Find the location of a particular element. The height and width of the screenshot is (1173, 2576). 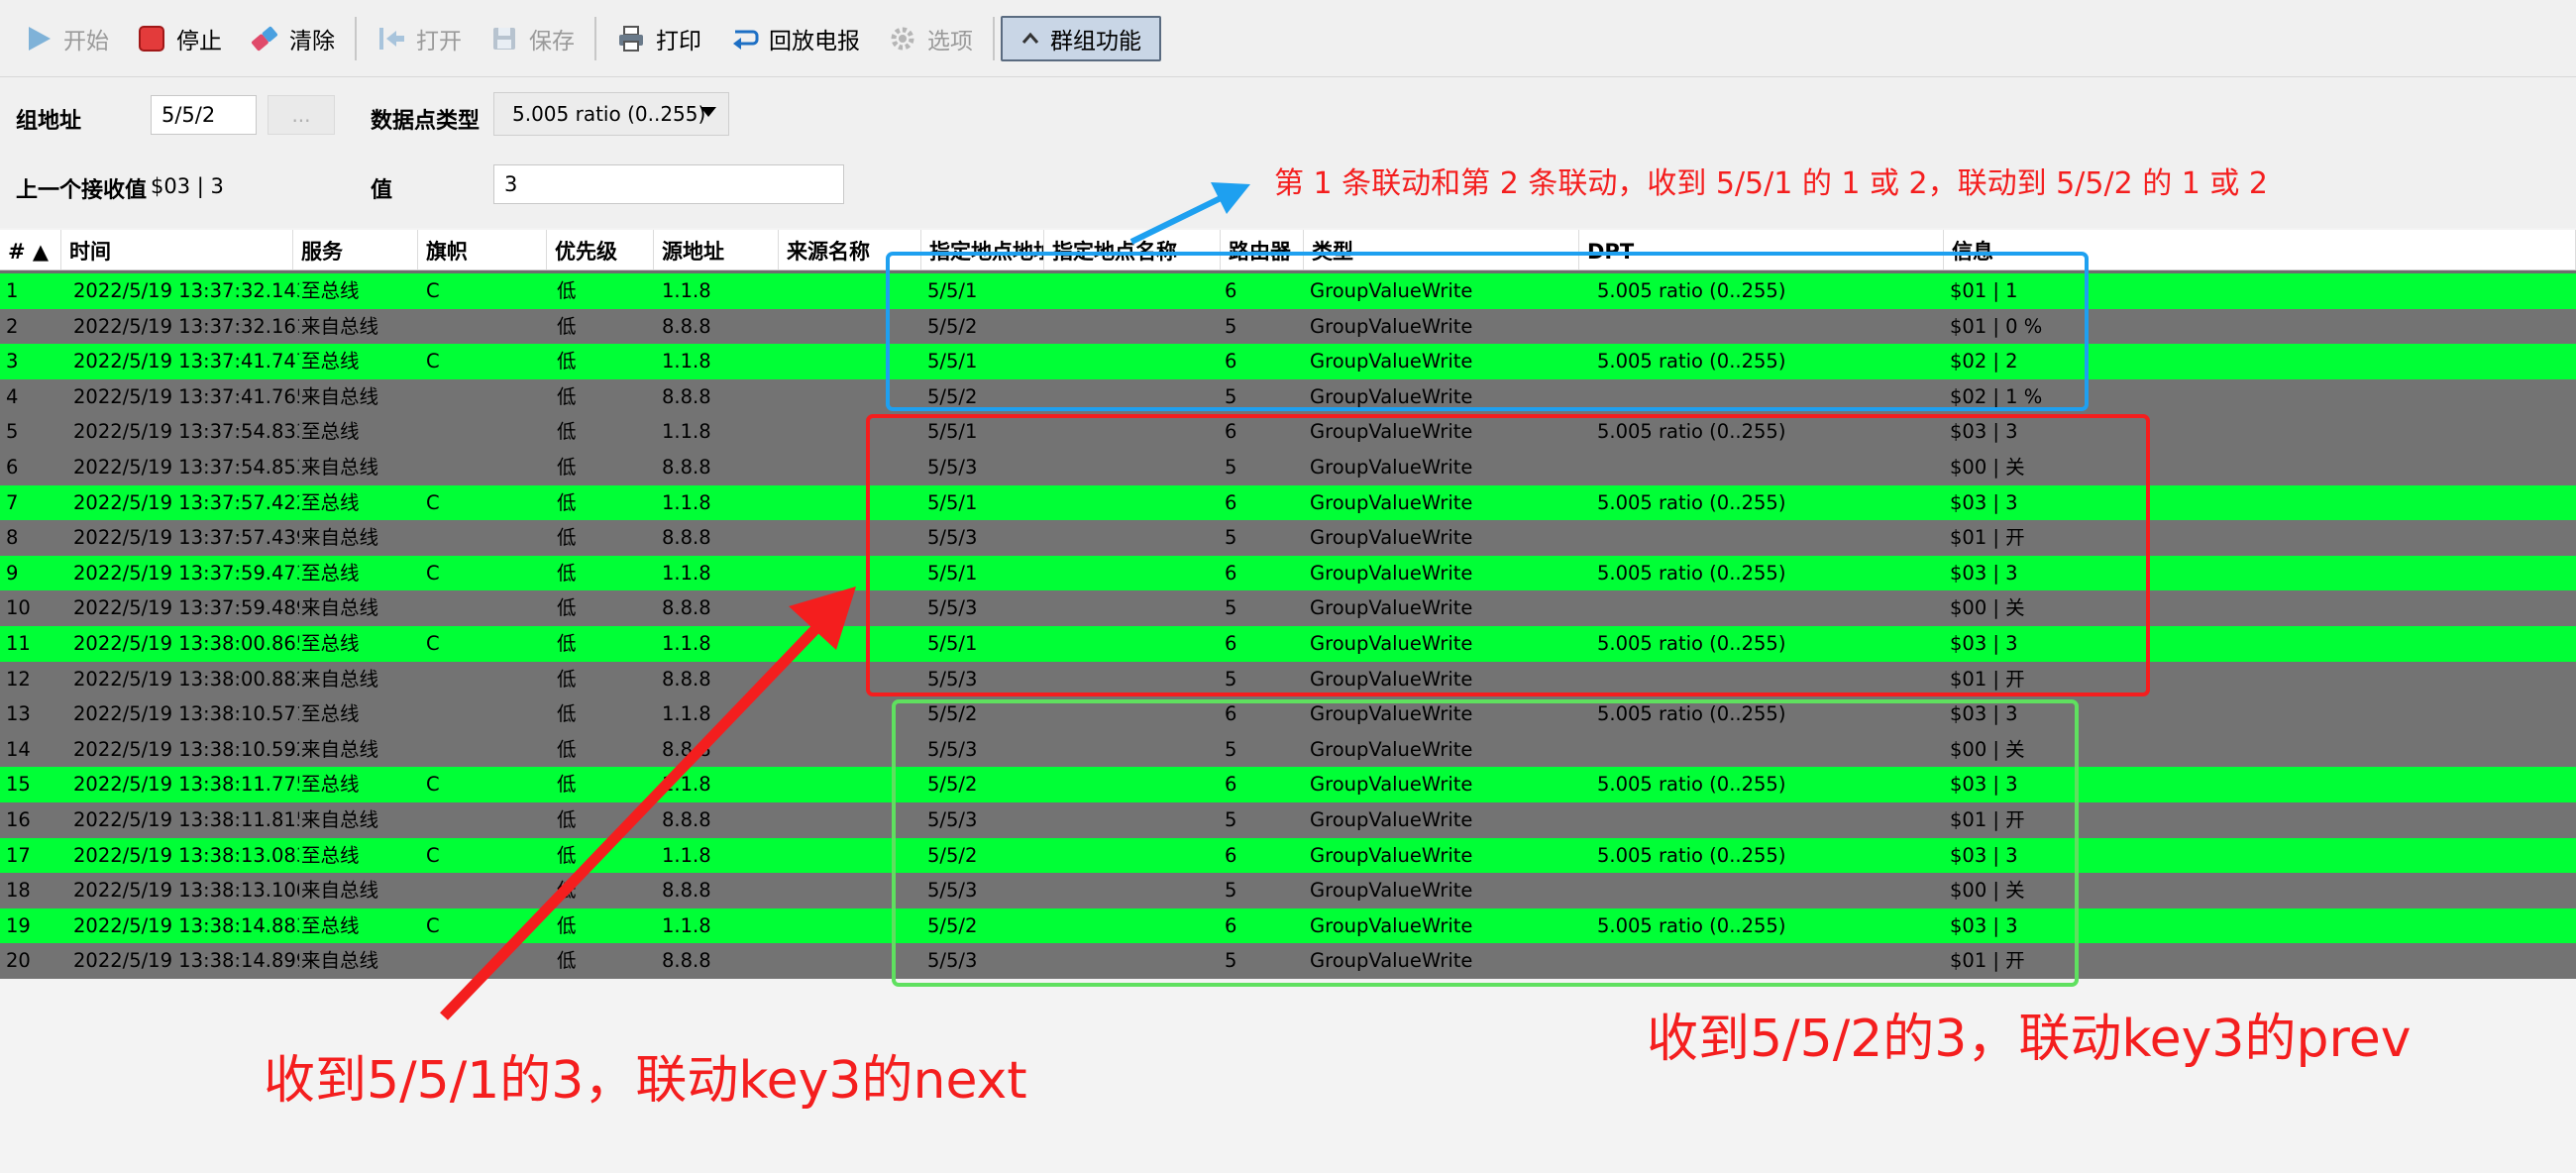

start-button: 开始 is located at coordinates (66, 38).